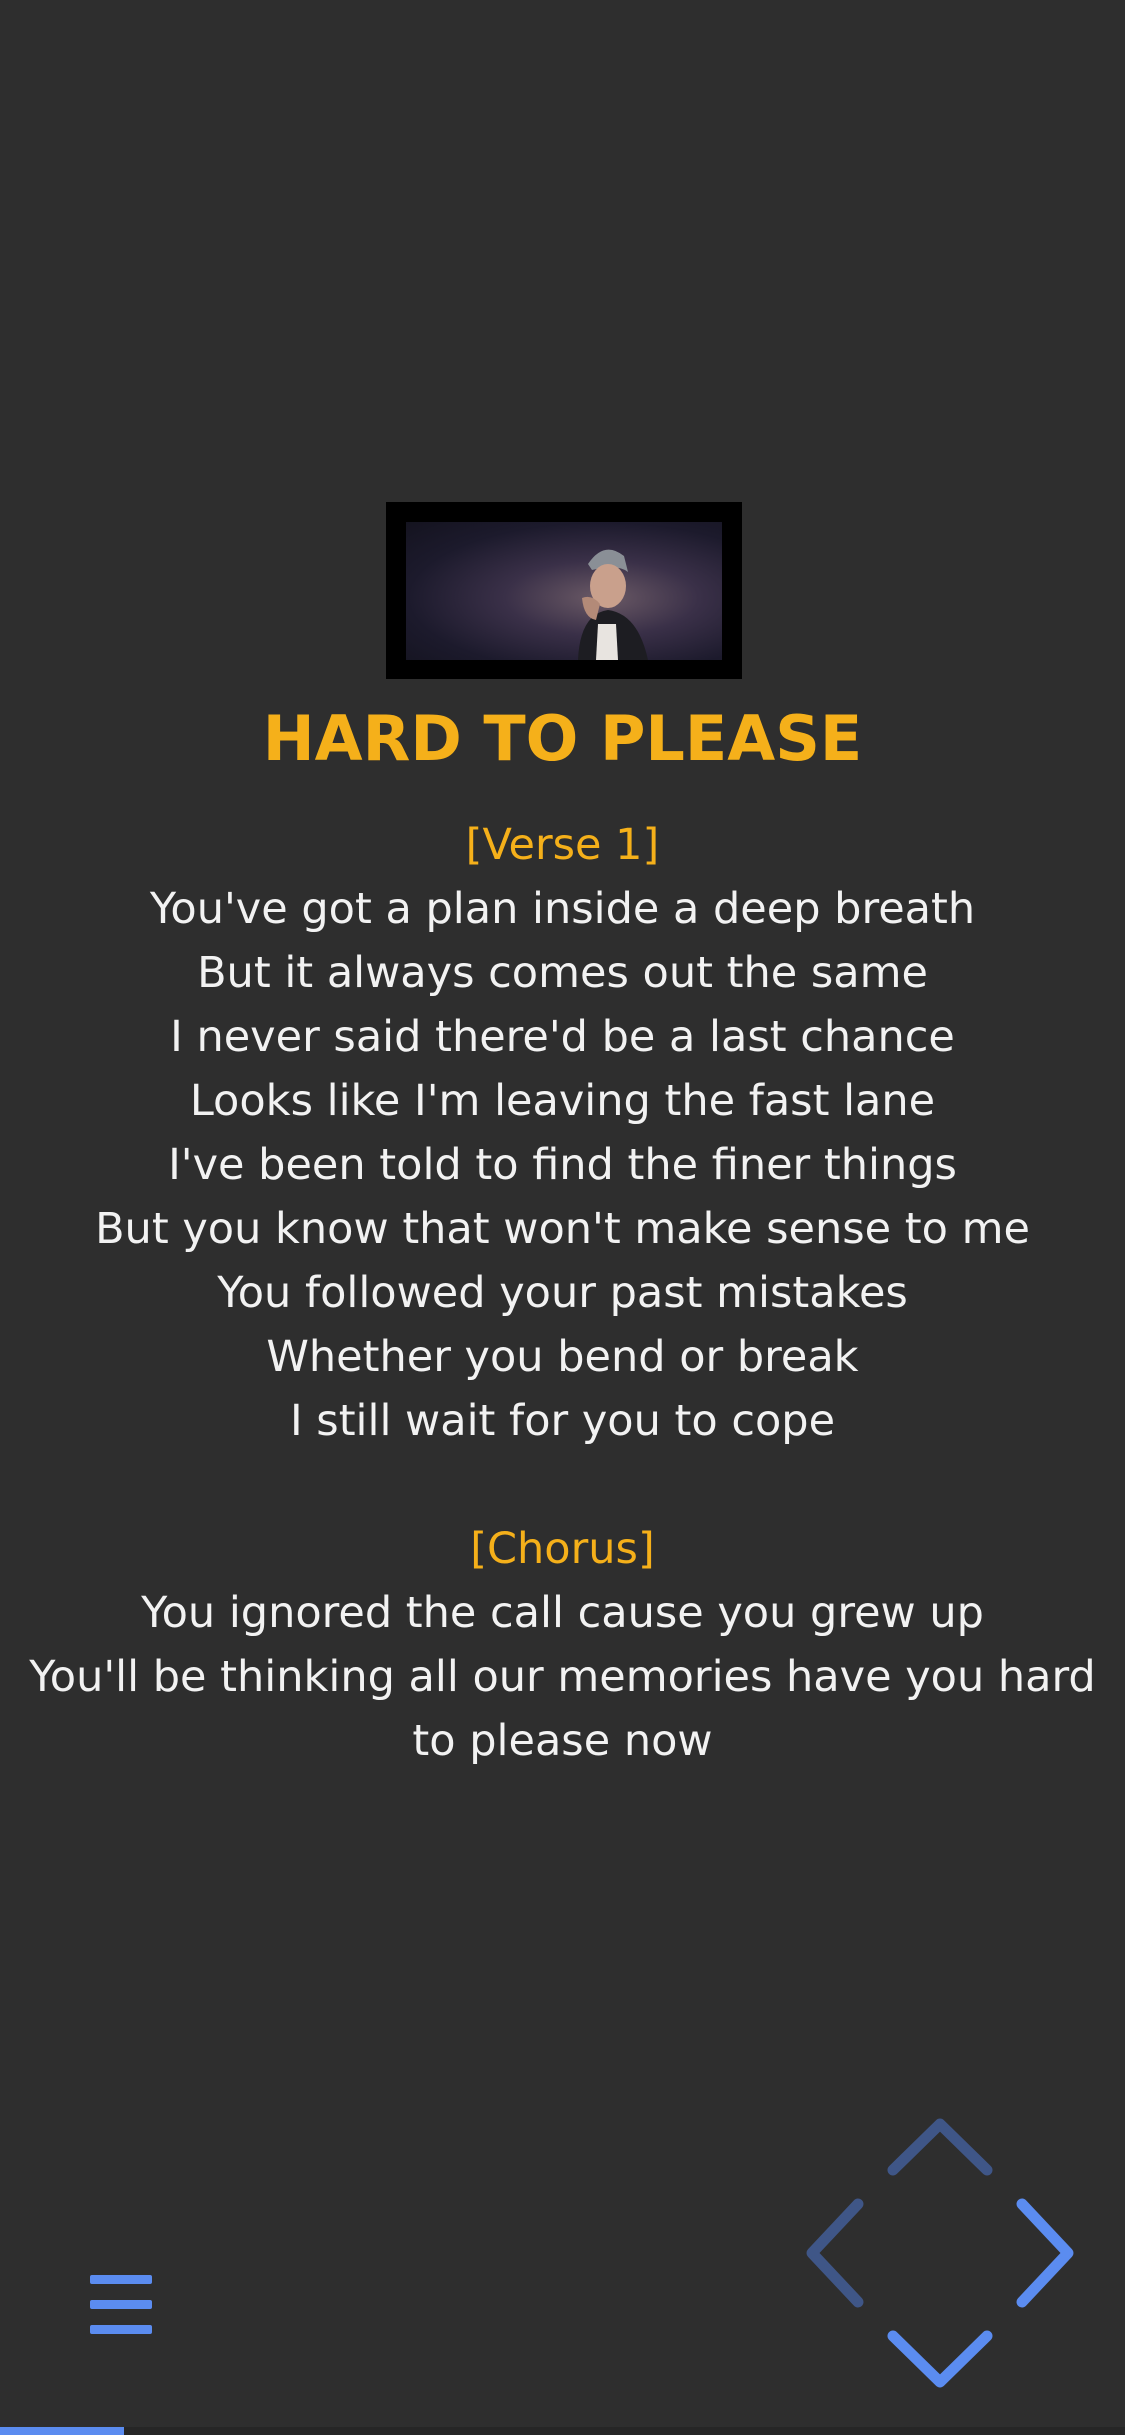 The width and height of the screenshot is (1125, 2435). Describe the element at coordinates (562, 973) in the screenshot. I see `lyric-line: But it always comes out the same` at that location.